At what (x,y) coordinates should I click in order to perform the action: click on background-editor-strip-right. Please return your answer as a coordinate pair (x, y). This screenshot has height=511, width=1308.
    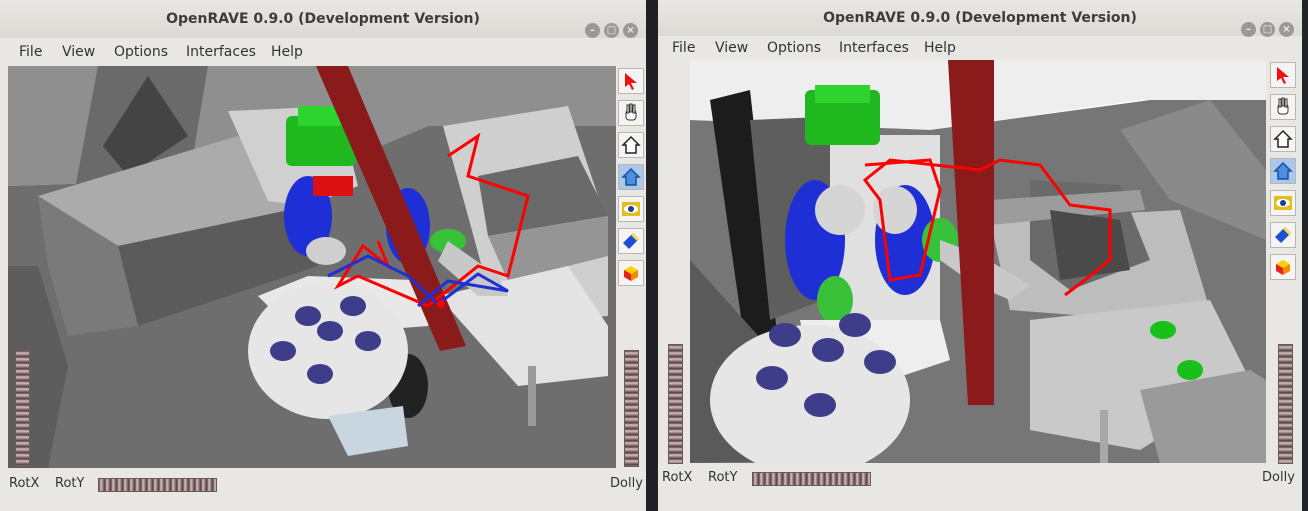
    Looking at the image, I should click on (1305, 255).